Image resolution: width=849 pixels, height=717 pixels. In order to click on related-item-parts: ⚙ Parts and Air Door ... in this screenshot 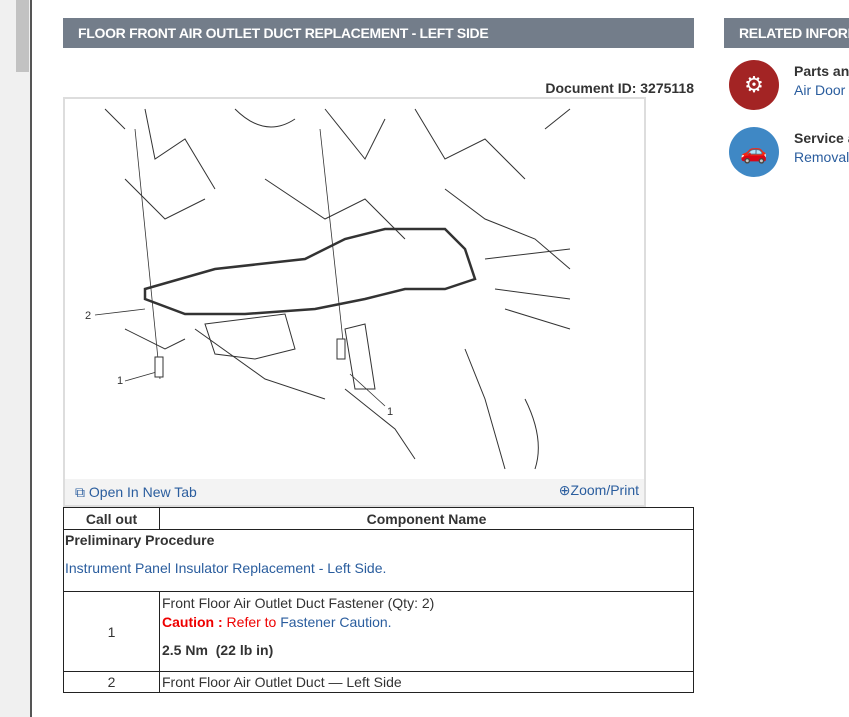, I will do `click(789, 87)`.